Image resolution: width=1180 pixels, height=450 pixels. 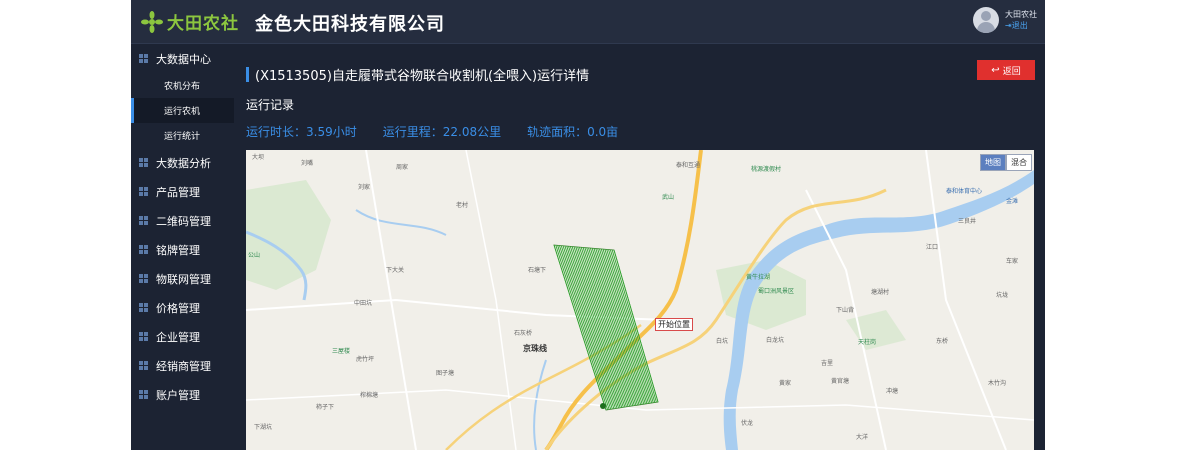 What do you see at coordinates (263, 427) in the screenshot?
I see `map-place-label: 下湖坑` at bounding box center [263, 427].